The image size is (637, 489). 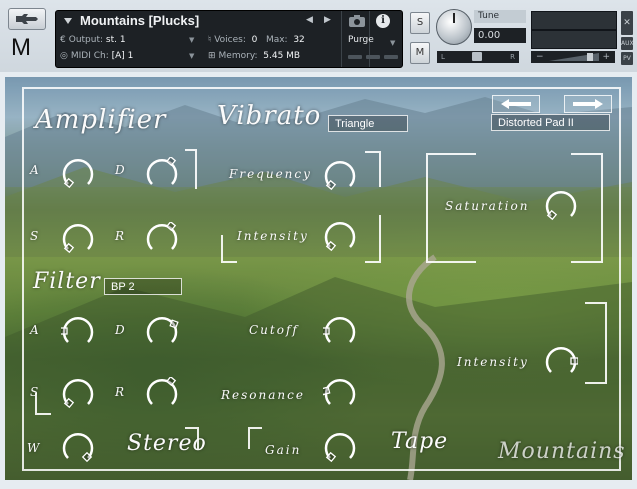 What do you see at coordinates (540, 57) in the screenshot?
I see `volume-minus-label: −` at bounding box center [540, 57].